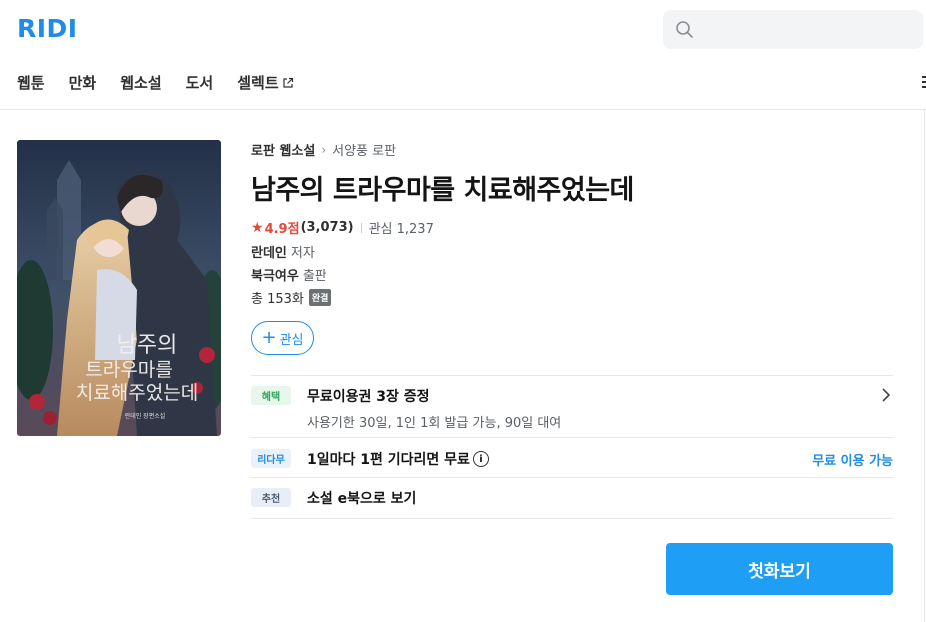  I want to click on nav-select-label: 셀렉트, so click(258, 83).